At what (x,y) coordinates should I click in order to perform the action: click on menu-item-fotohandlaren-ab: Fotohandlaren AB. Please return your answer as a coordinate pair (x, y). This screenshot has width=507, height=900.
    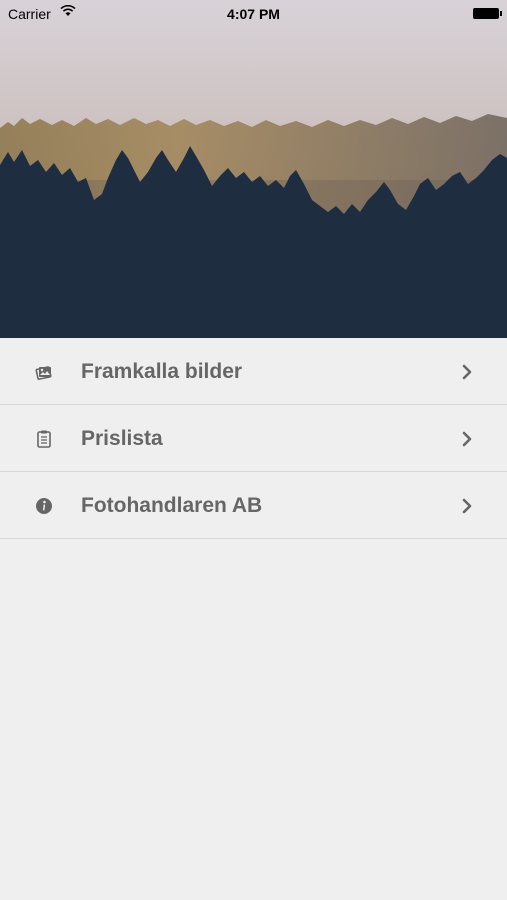
    Looking at the image, I should click on (253, 505).